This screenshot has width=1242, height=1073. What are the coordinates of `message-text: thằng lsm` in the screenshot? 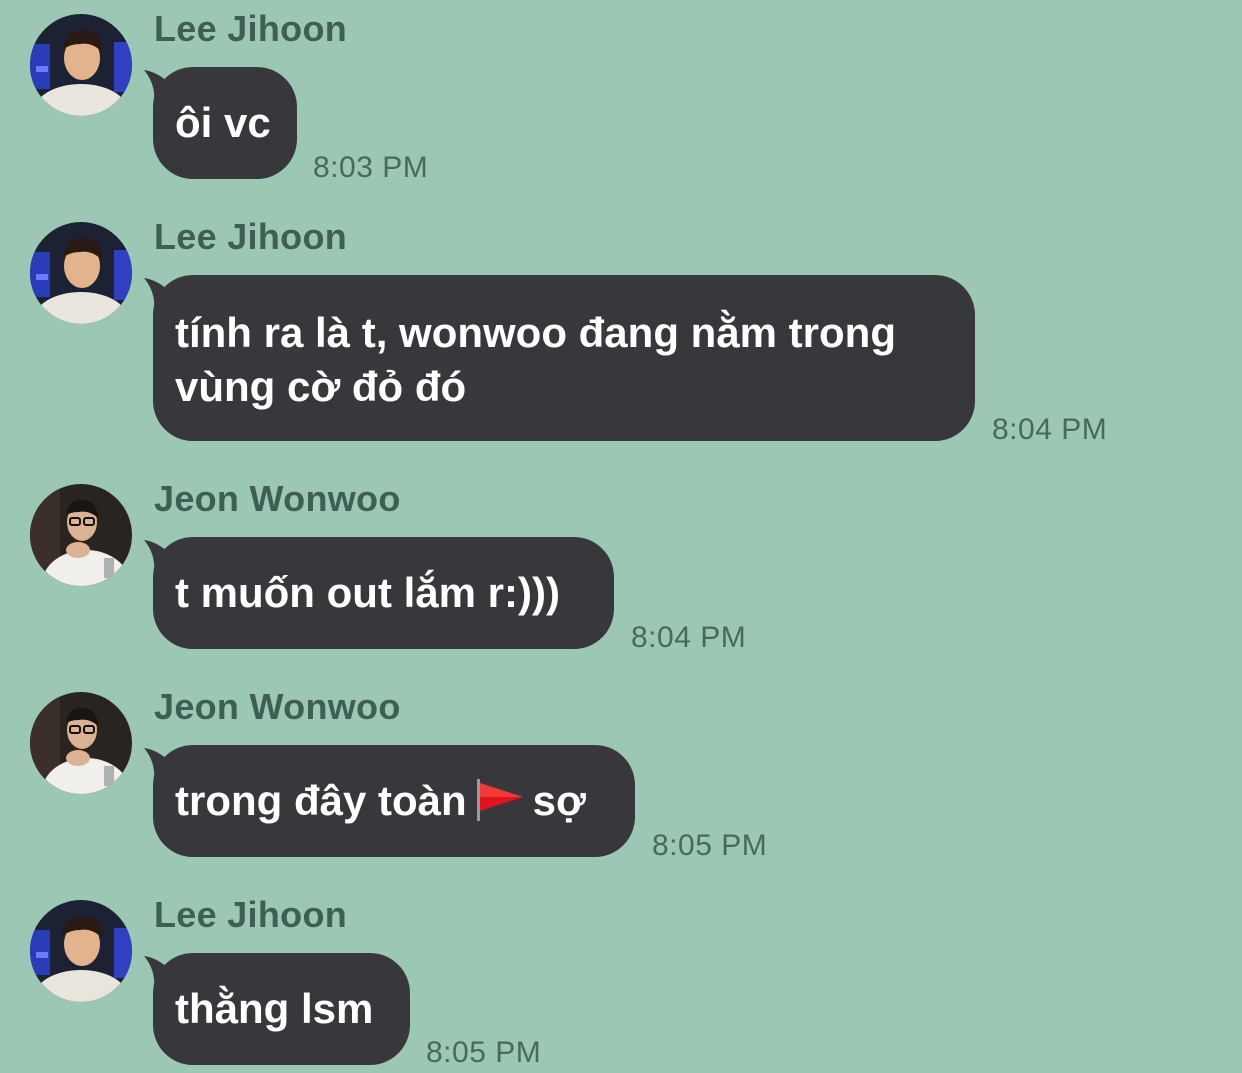 It's located at (274, 1008).